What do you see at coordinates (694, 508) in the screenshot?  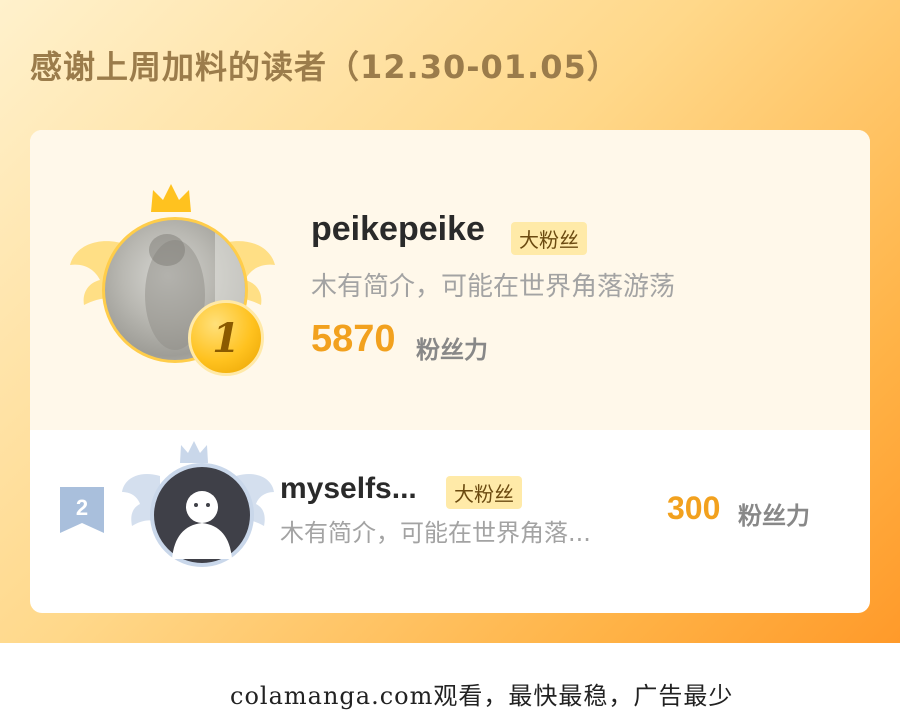 I see `fan-score: 300` at bounding box center [694, 508].